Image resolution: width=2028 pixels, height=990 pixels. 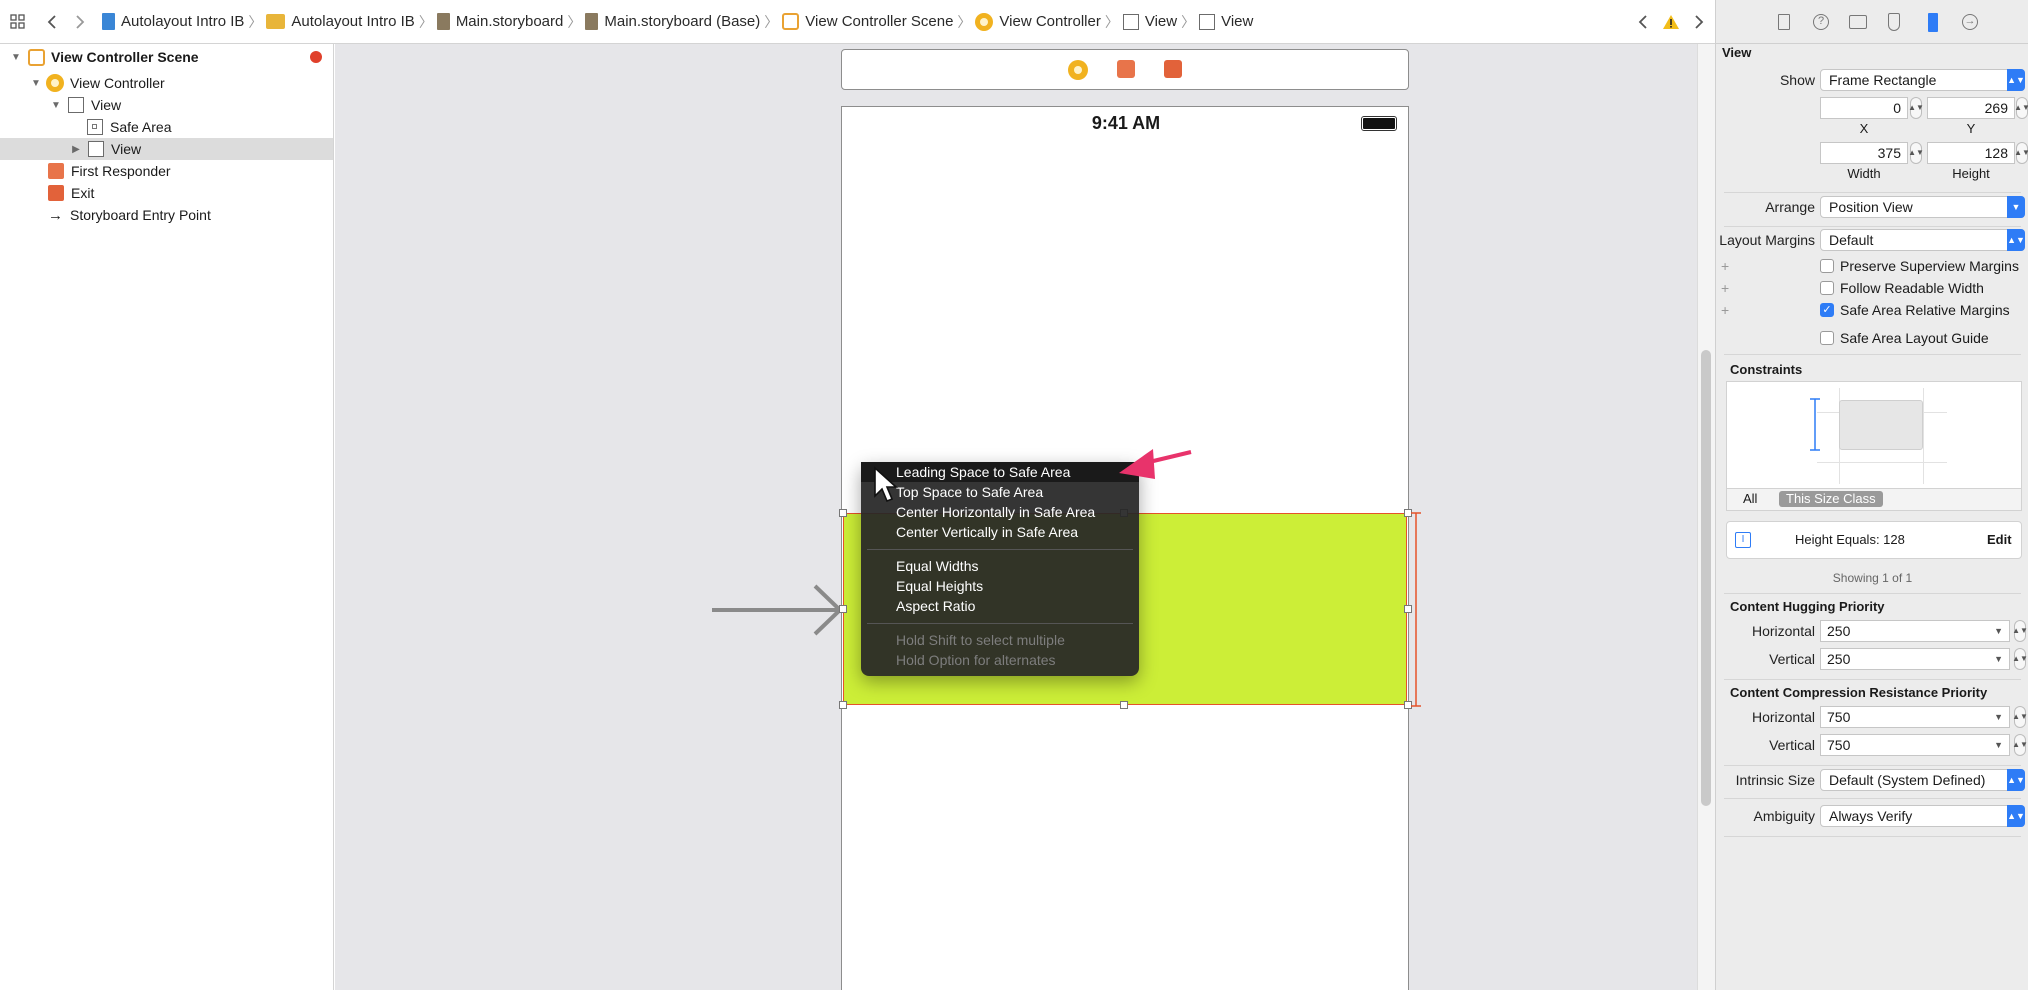 I want to click on constraint-row: I Height Equals: 128 Edit, so click(x=1874, y=540).